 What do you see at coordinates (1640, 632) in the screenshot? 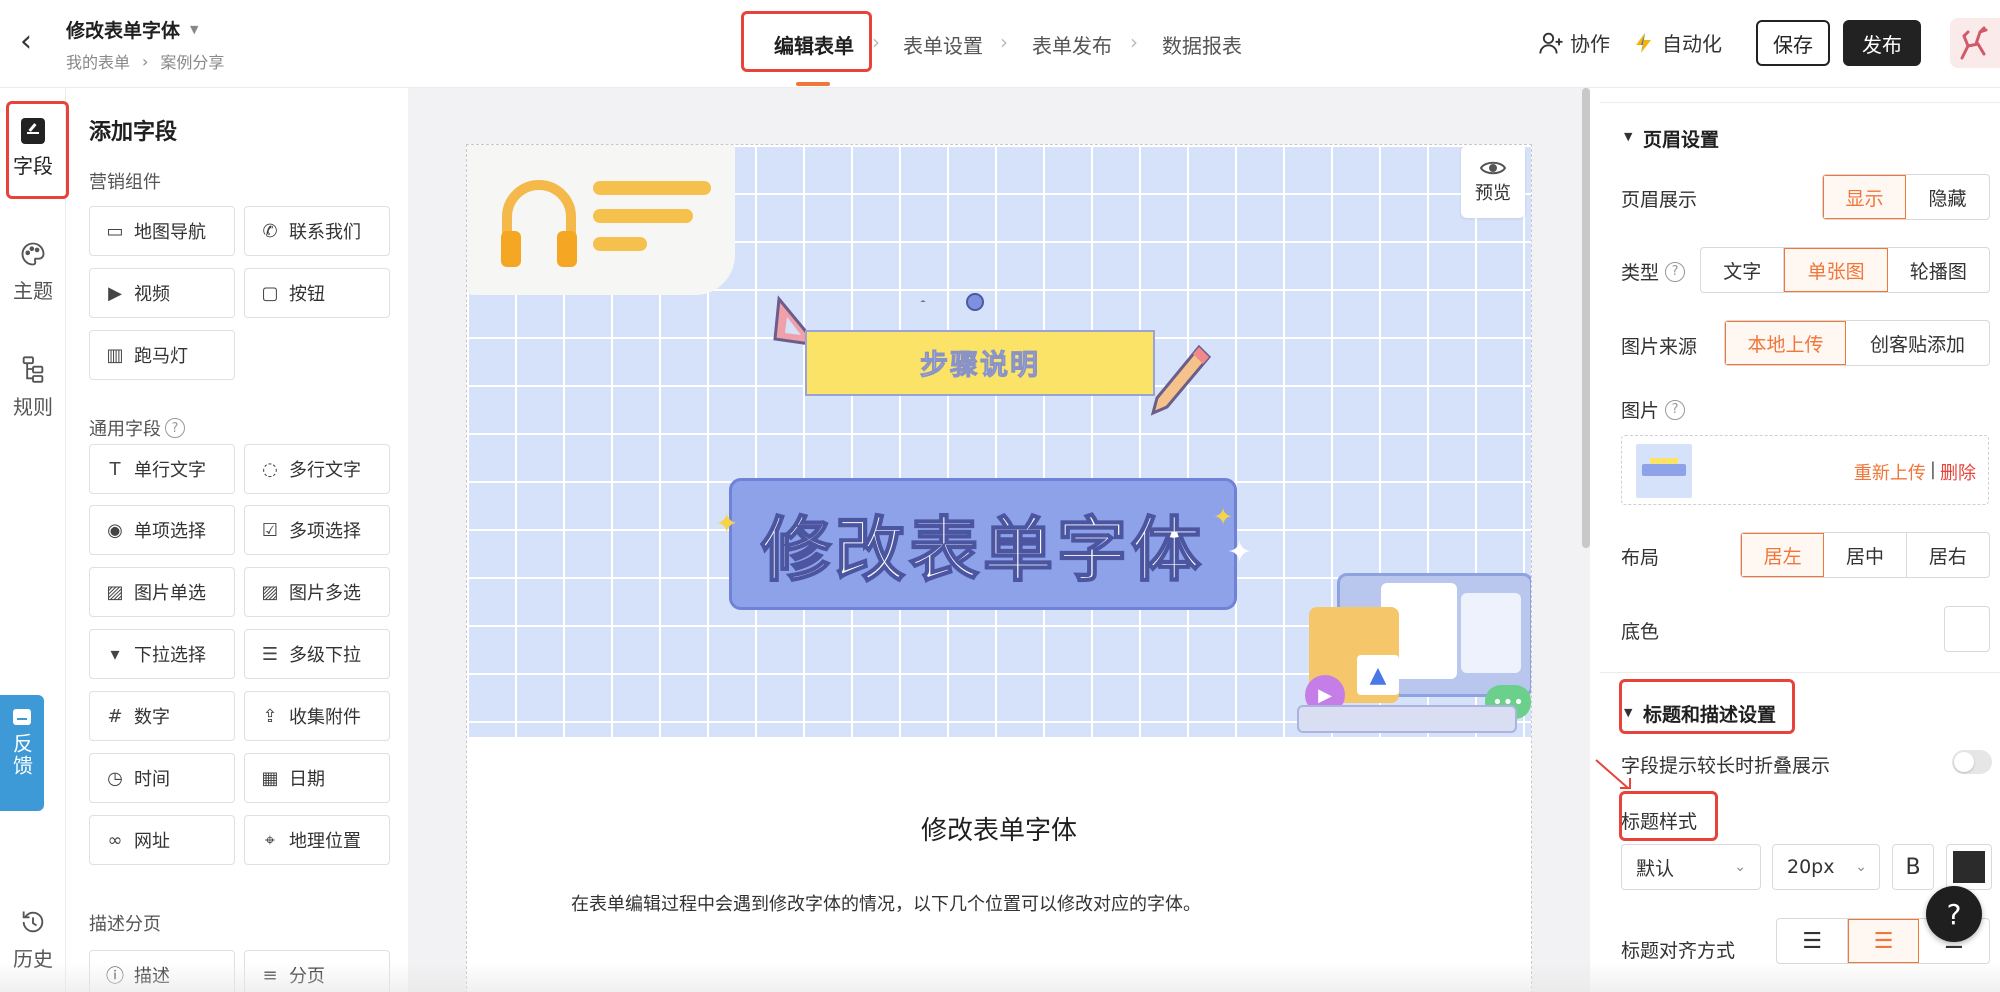
I see `bg-color-label: 底色` at bounding box center [1640, 632].